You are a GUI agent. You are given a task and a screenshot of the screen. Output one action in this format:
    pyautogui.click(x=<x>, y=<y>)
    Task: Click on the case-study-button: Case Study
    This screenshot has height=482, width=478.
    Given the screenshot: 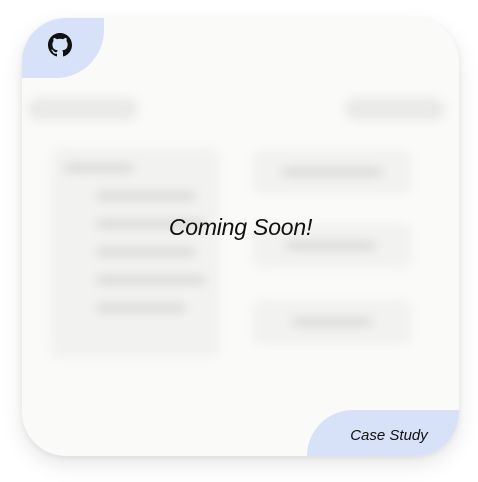 What is the action you would take?
    pyautogui.click(x=383, y=433)
    